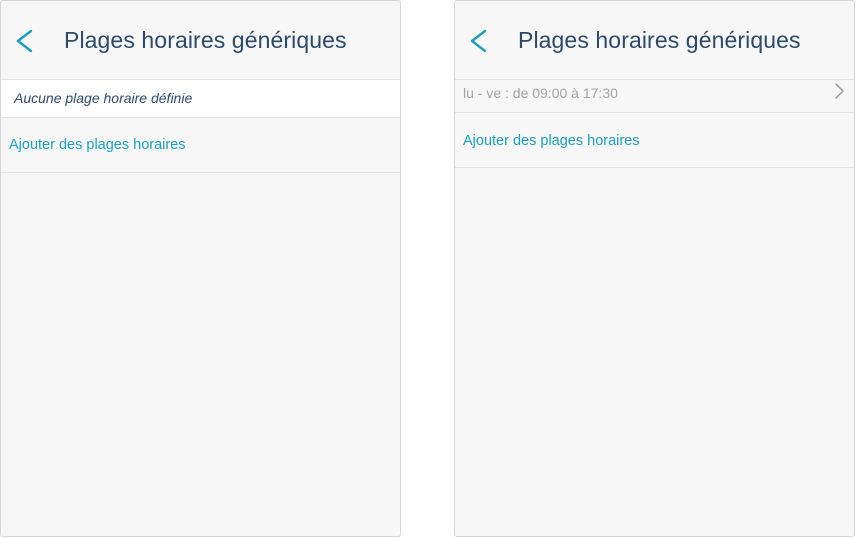  What do you see at coordinates (654, 96) in the screenshot?
I see `time-slot-item: lu - ve : de 09:00 à 17:30` at bounding box center [654, 96].